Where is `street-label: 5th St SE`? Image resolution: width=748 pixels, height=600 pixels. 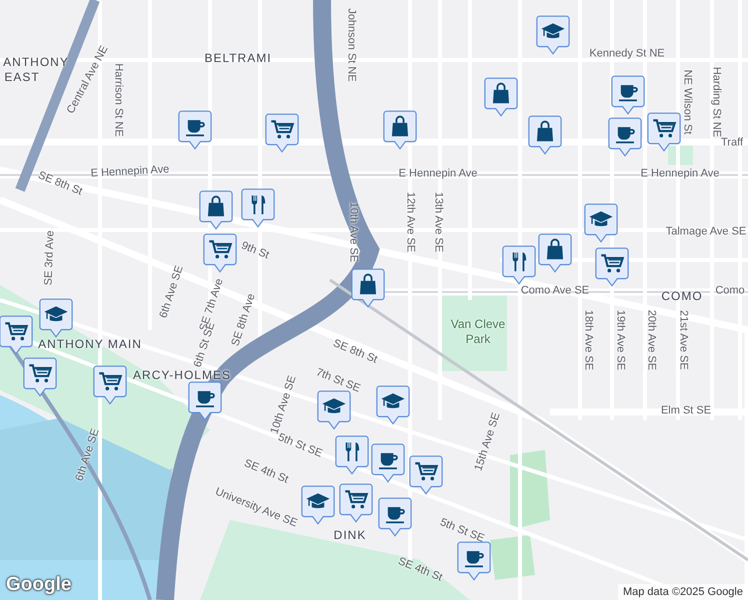 street-label: 5th St SE is located at coordinates (462, 531).